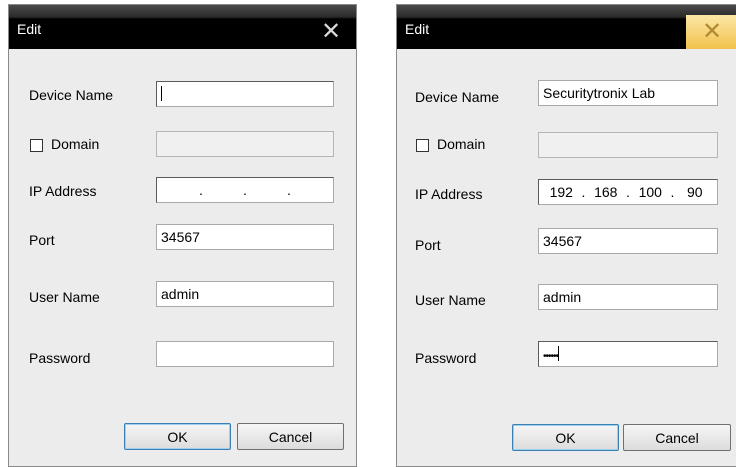 Image resolution: width=736 pixels, height=467 pixels. Describe the element at coordinates (245, 94) in the screenshot. I see `device-name-input` at that location.